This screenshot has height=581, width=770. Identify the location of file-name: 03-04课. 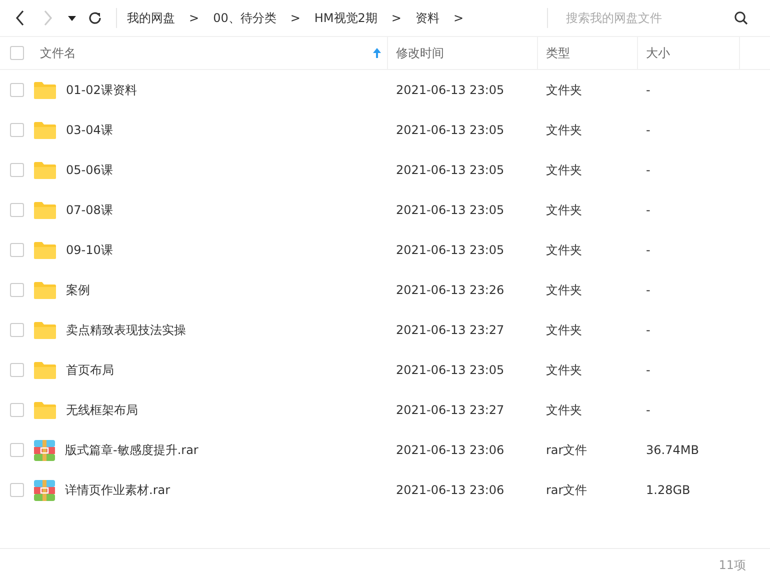
(89, 130).